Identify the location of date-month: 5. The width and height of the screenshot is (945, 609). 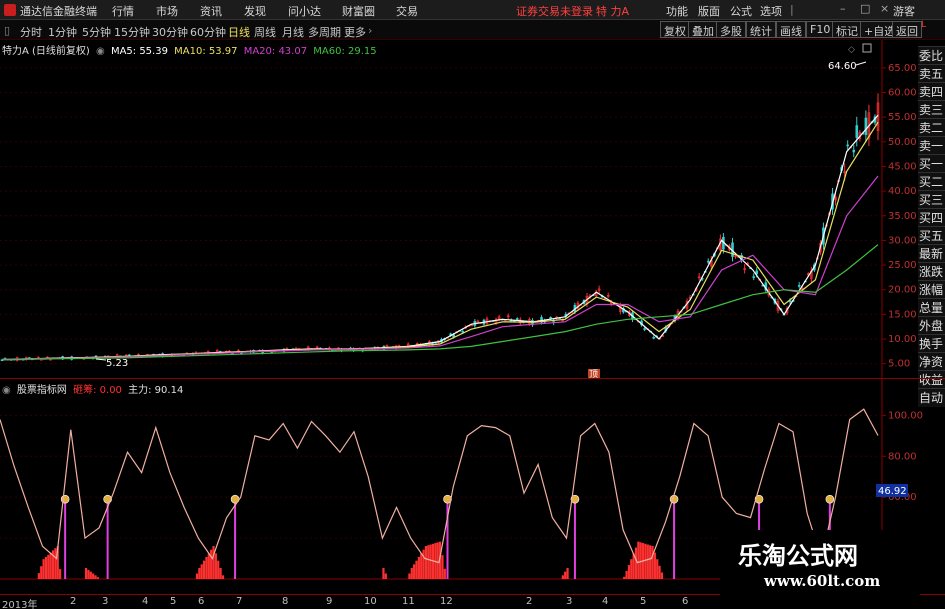
(173, 601).